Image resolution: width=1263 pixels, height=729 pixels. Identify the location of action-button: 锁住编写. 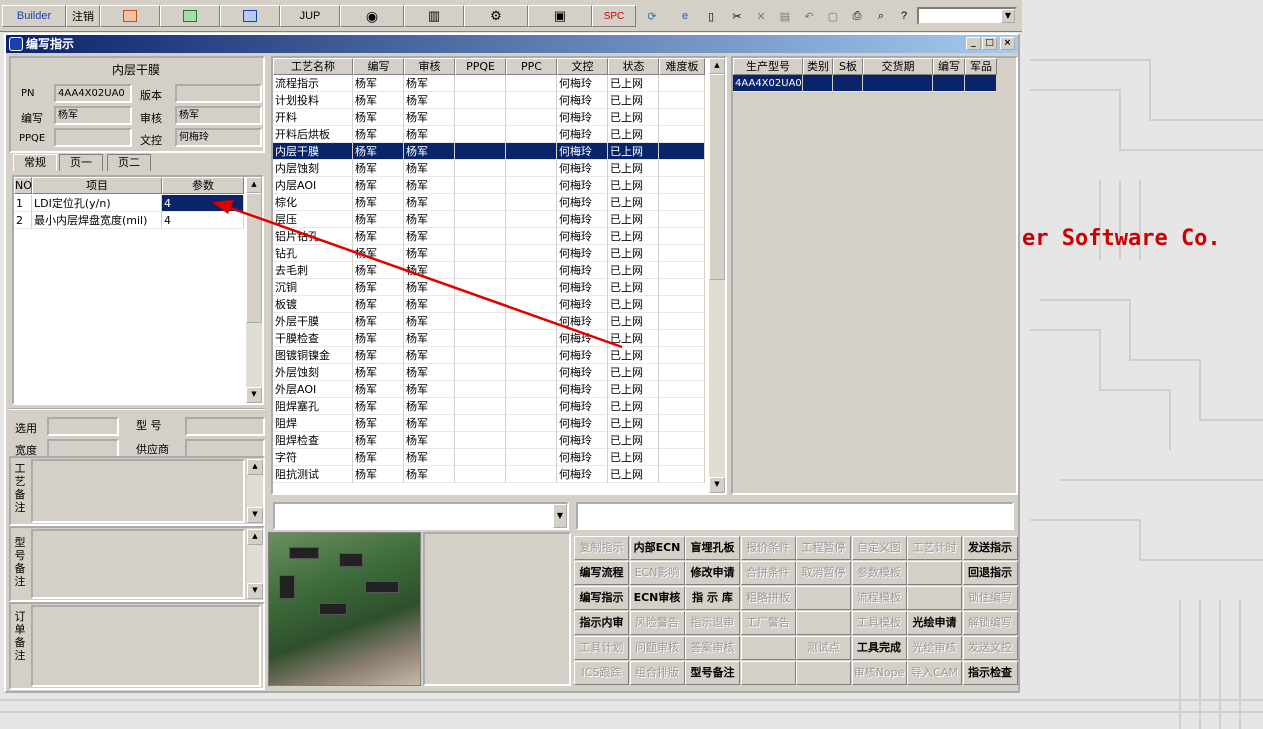
(990, 598).